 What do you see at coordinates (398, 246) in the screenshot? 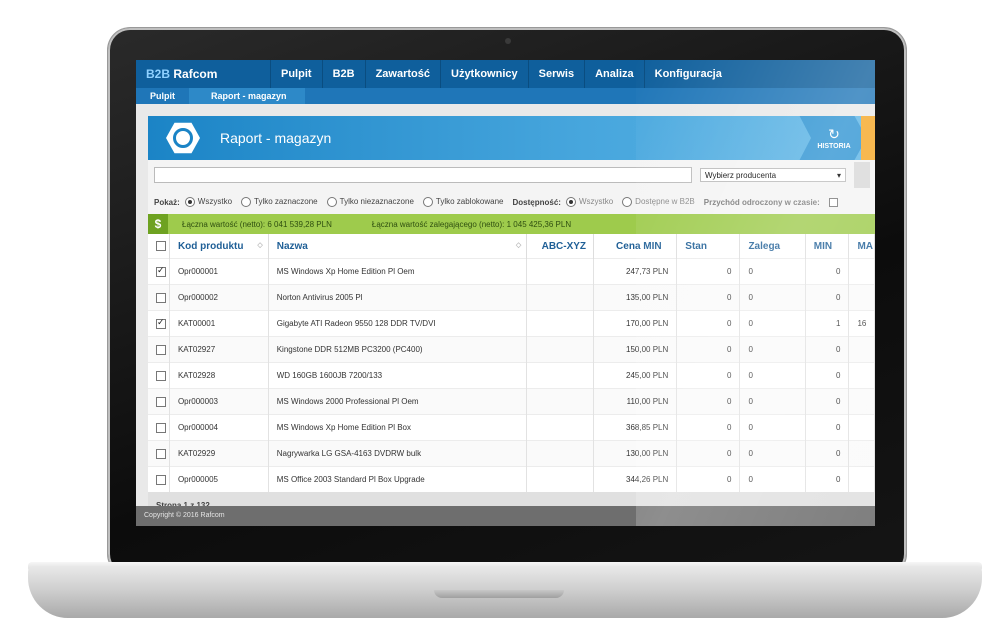
I see `col-nazwa: Nazwa ◇` at bounding box center [398, 246].